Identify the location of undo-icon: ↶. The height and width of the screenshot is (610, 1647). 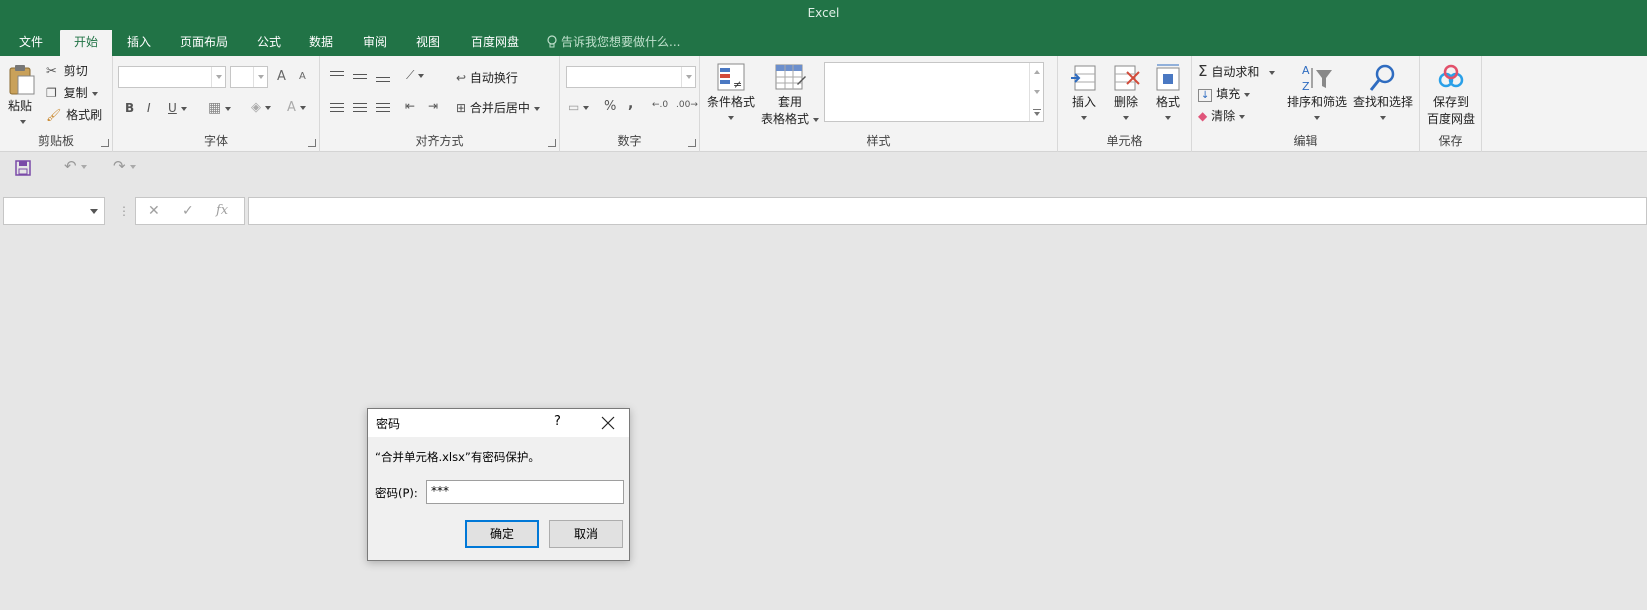
(75, 166).